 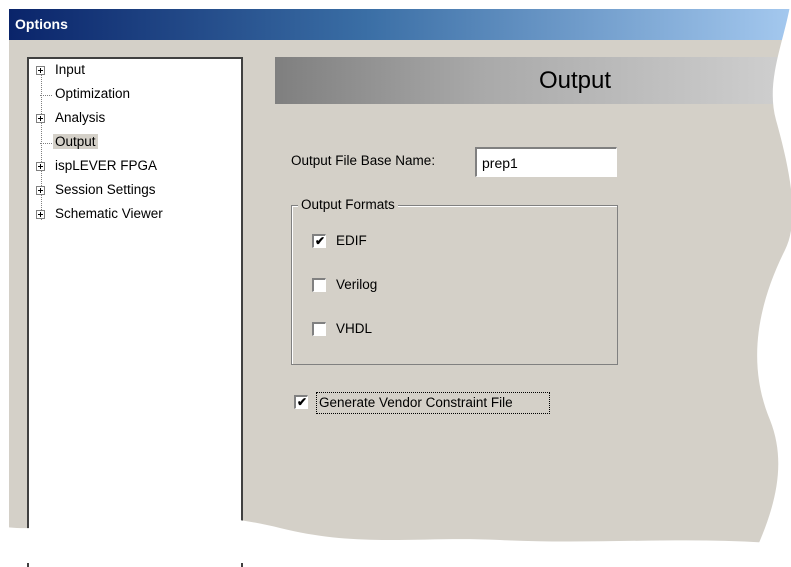 I want to click on vhdl-checkbox, so click(x=319, y=329).